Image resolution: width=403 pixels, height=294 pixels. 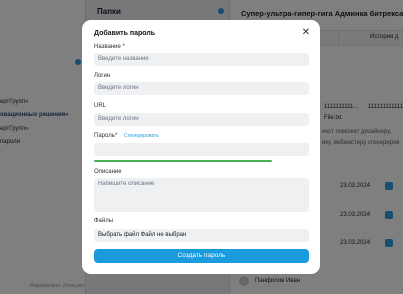 What do you see at coordinates (201, 195) in the screenshot?
I see `description-textarea: Напишите описание` at bounding box center [201, 195].